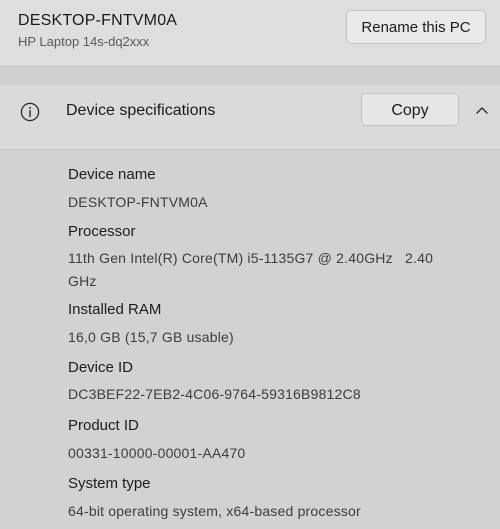  I want to click on spec-label-product-id: Product ID, so click(103, 425).